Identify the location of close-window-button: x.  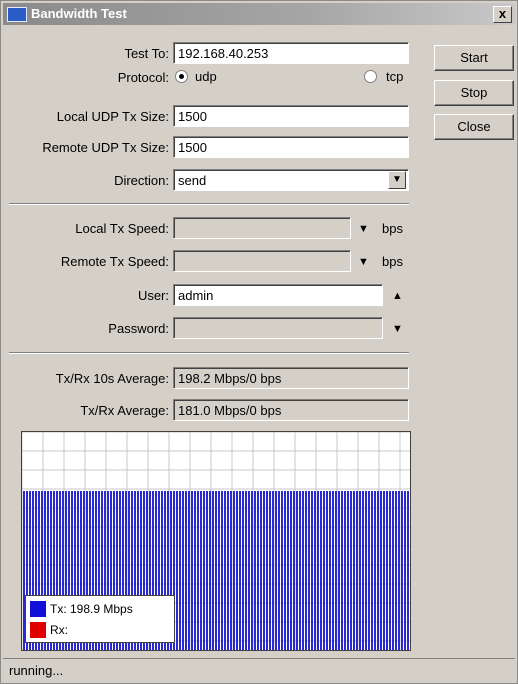
(502, 14).